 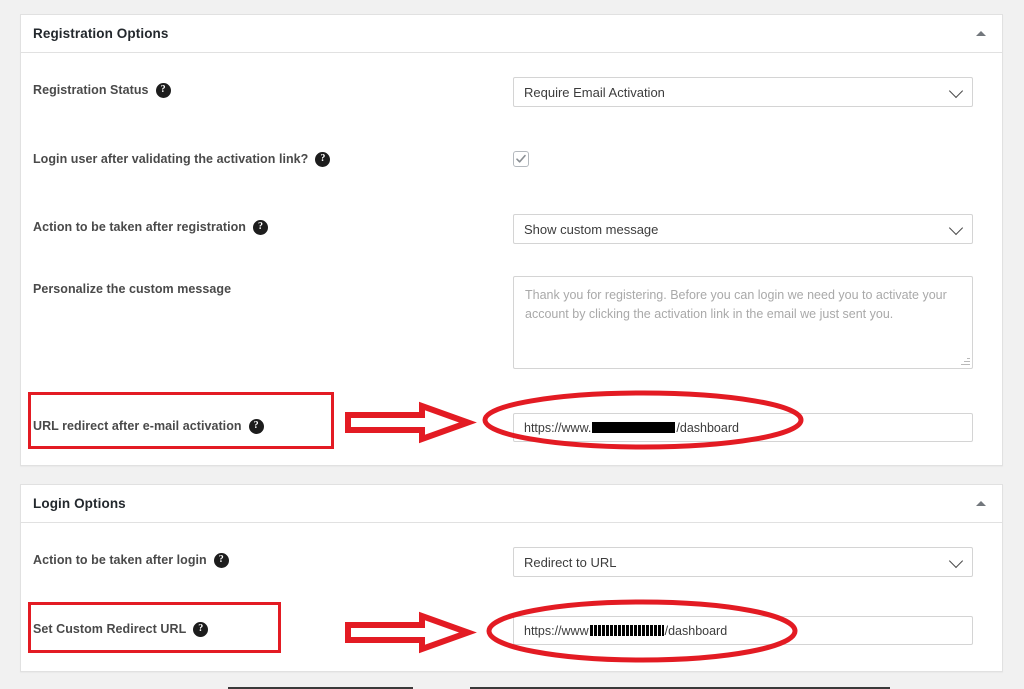 What do you see at coordinates (91, 90) in the screenshot?
I see `registration-status-label: Registration Status` at bounding box center [91, 90].